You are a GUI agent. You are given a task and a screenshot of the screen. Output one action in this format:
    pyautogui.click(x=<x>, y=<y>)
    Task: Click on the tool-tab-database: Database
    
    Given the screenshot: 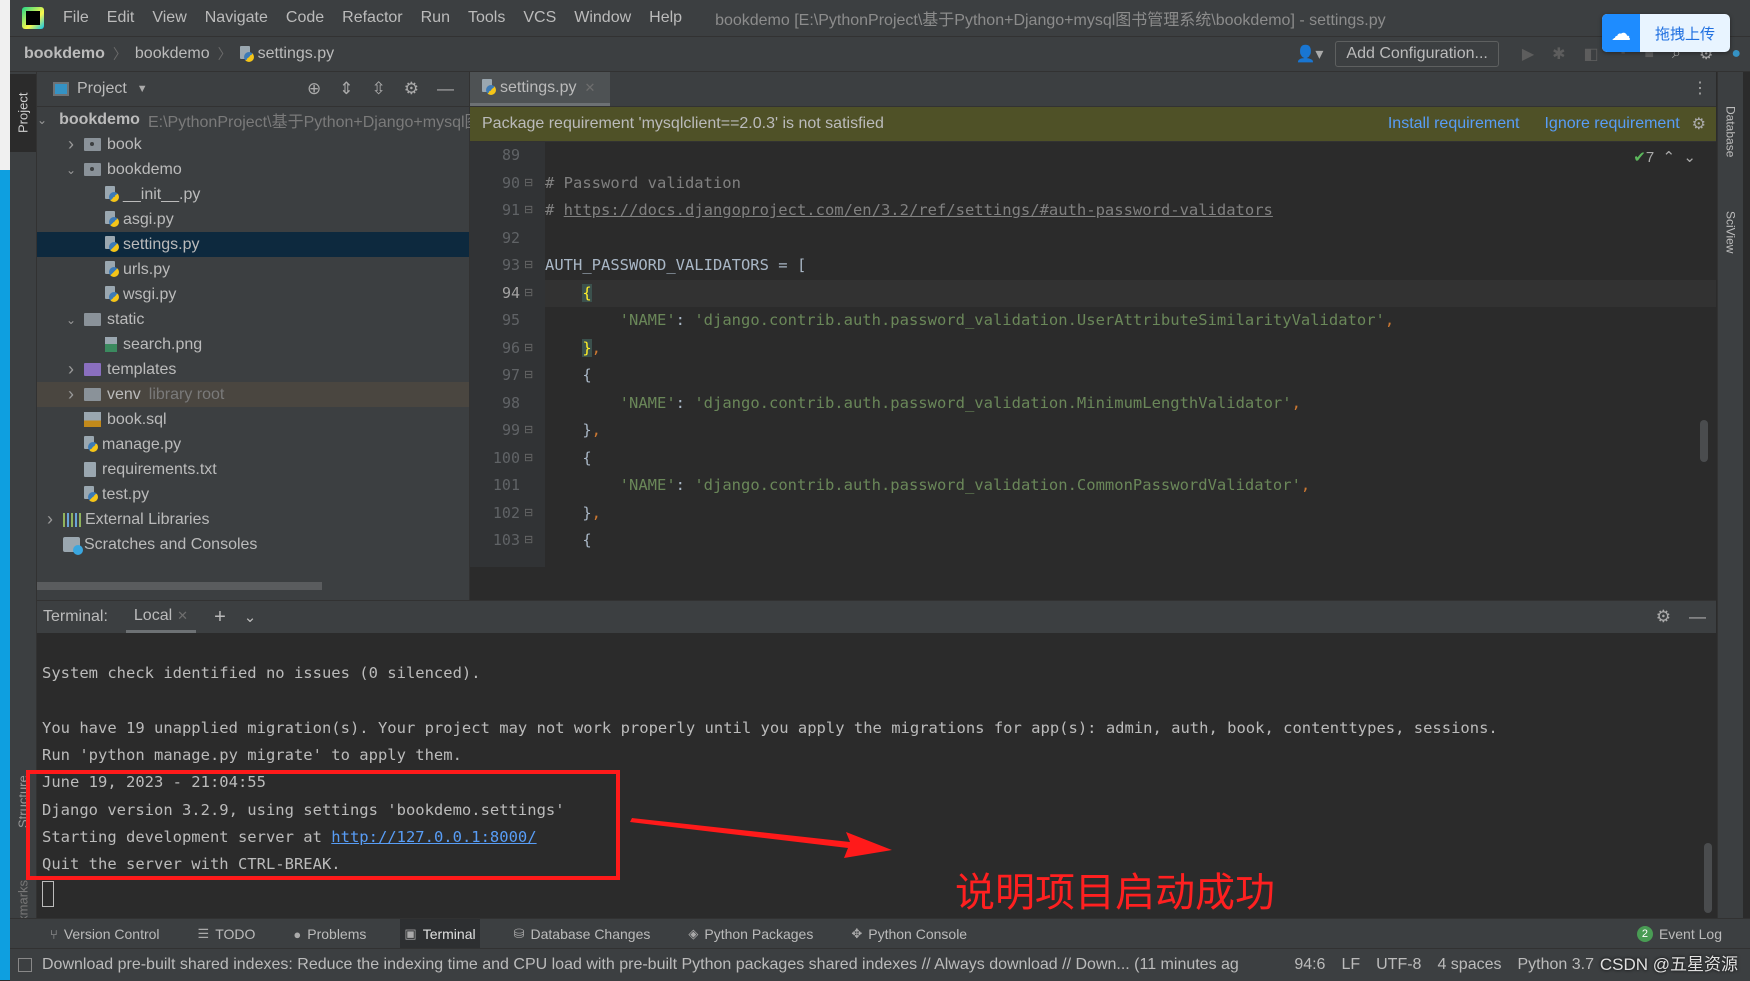 What is the action you would take?
    pyautogui.click(x=1730, y=132)
    